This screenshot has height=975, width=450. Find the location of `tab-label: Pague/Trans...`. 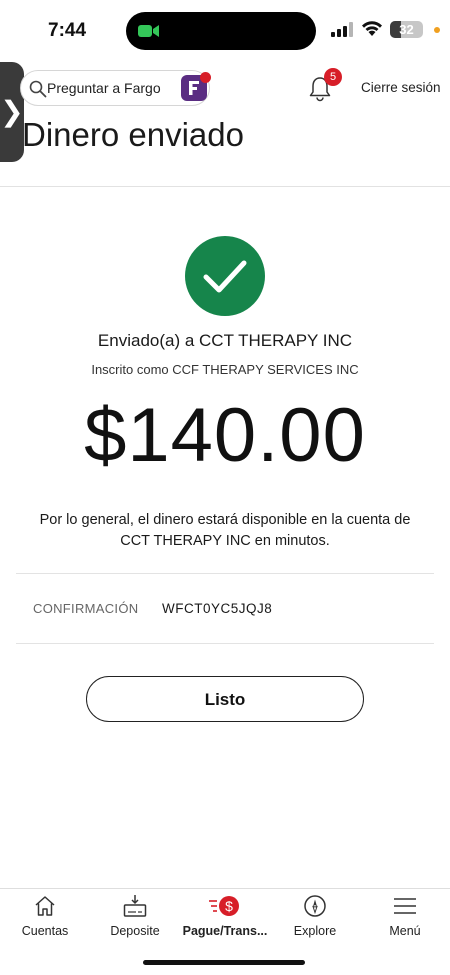

tab-label: Pague/Trans... is located at coordinates (225, 931).